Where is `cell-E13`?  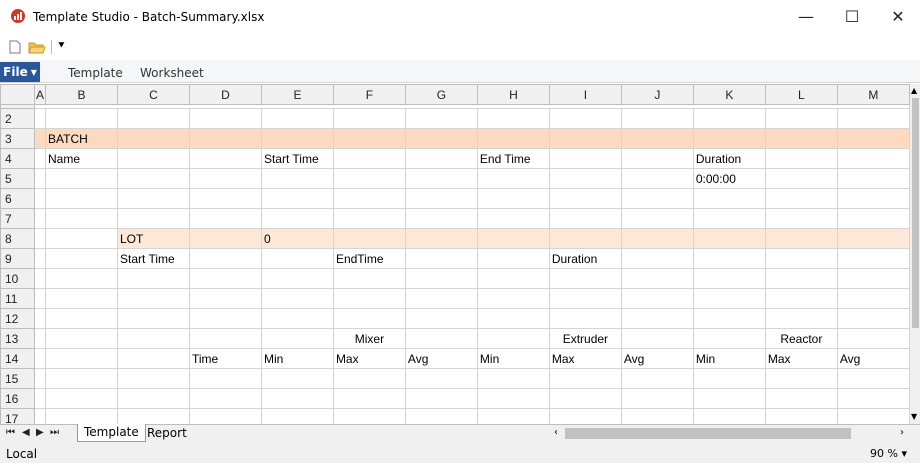 cell-E13 is located at coordinates (297, 338).